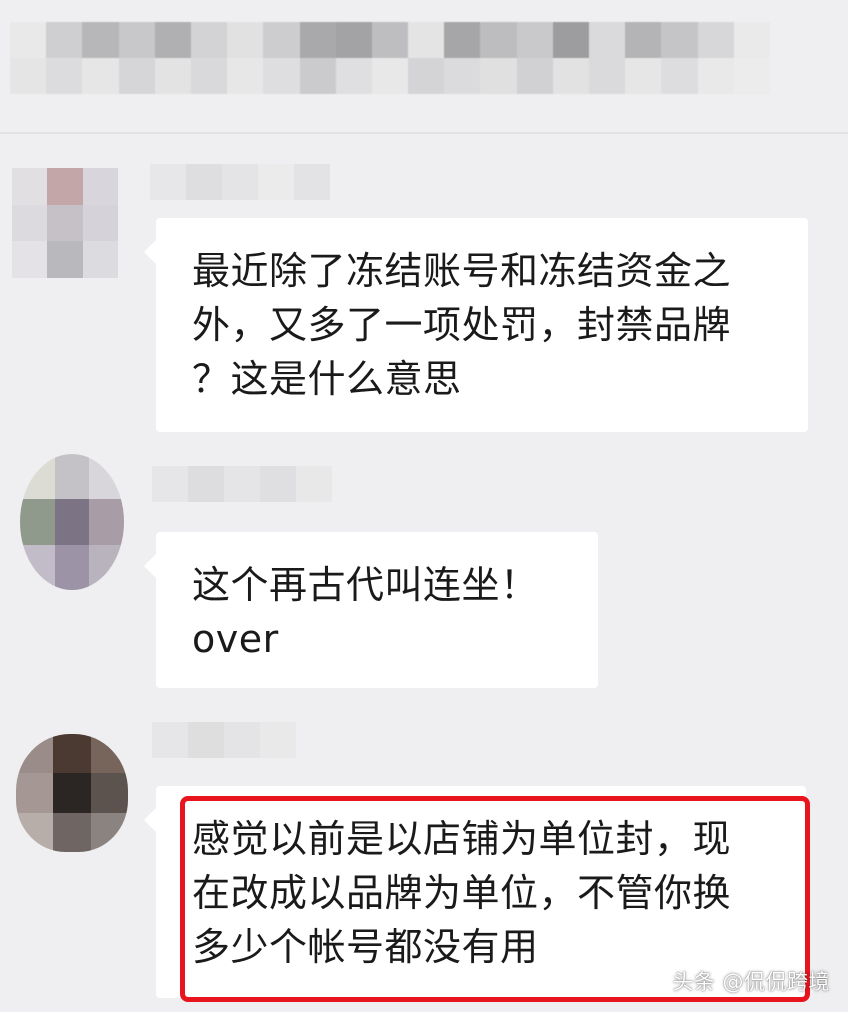 Image resolution: width=848 pixels, height=1012 pixels. I want to click on message-bubble: 这个再古代叫连坐！ over, so click(371, 610).